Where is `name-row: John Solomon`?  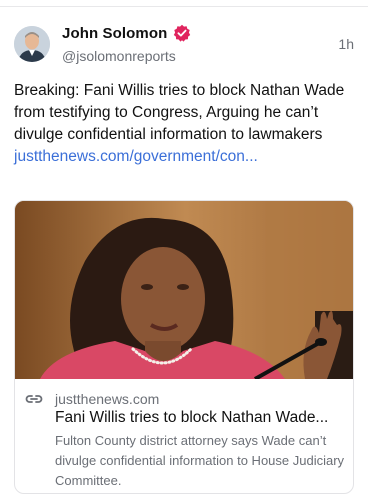 name-row: John Solomon is located at coordinates (126, 33).